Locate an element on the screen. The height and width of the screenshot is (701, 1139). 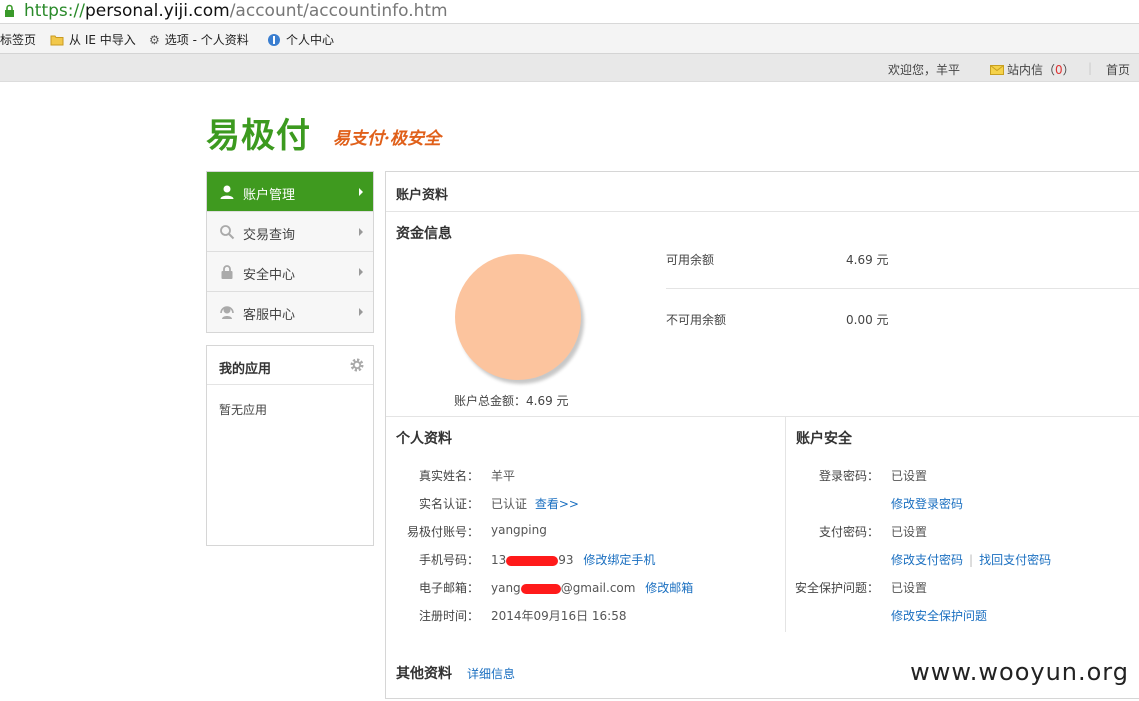
change-login-password-link: 修改登录密码 is located at coordinates (927, 503).